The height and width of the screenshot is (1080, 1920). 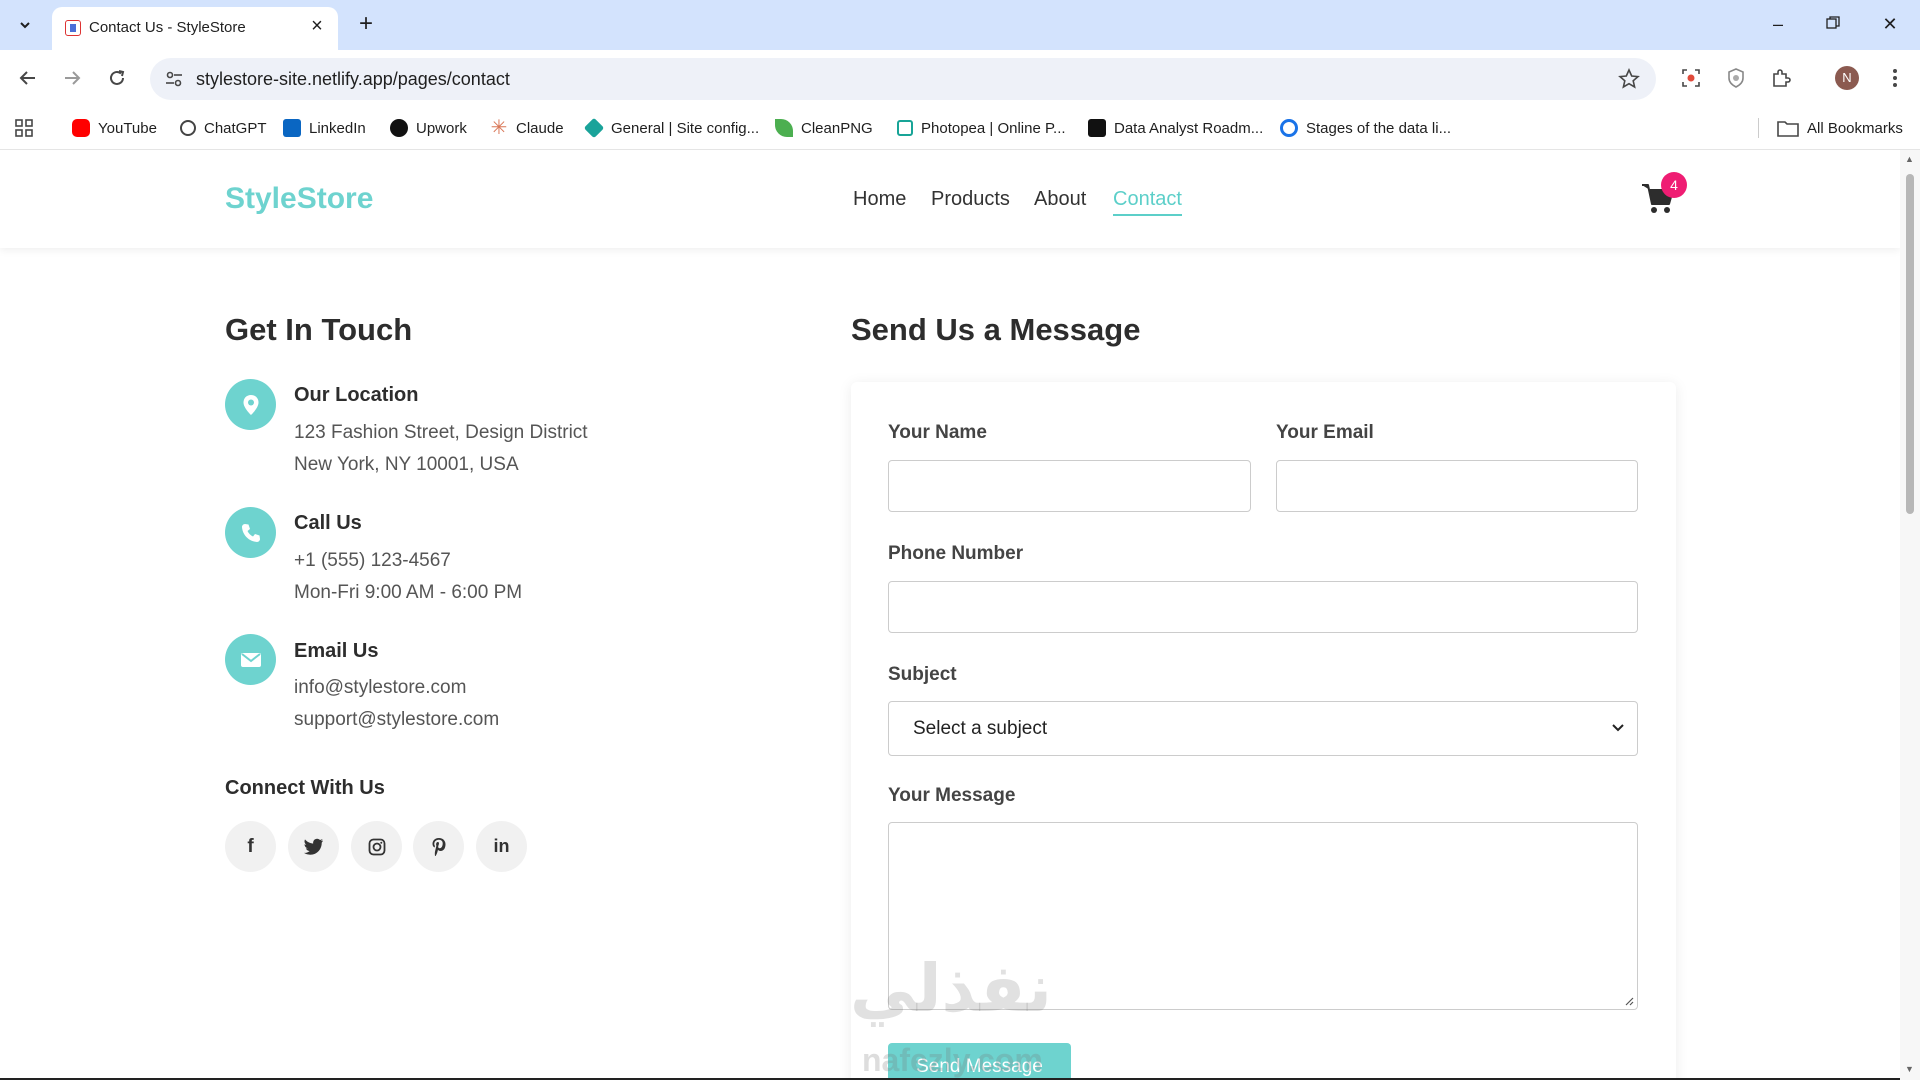 I want to click on site-logo: StyleStore, so click(x=299, y=199).